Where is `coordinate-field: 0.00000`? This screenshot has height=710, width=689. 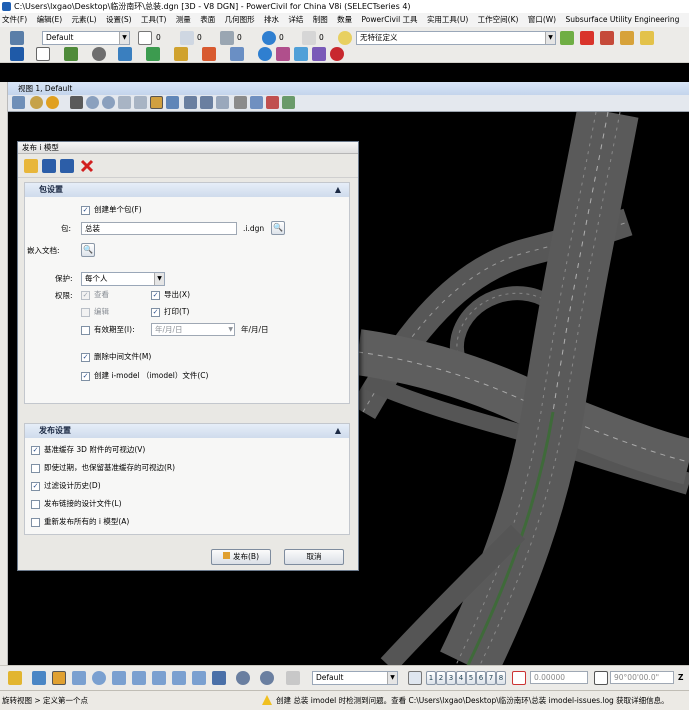 coordinate-field: 0.00000 is located at coordinates (559, 677).